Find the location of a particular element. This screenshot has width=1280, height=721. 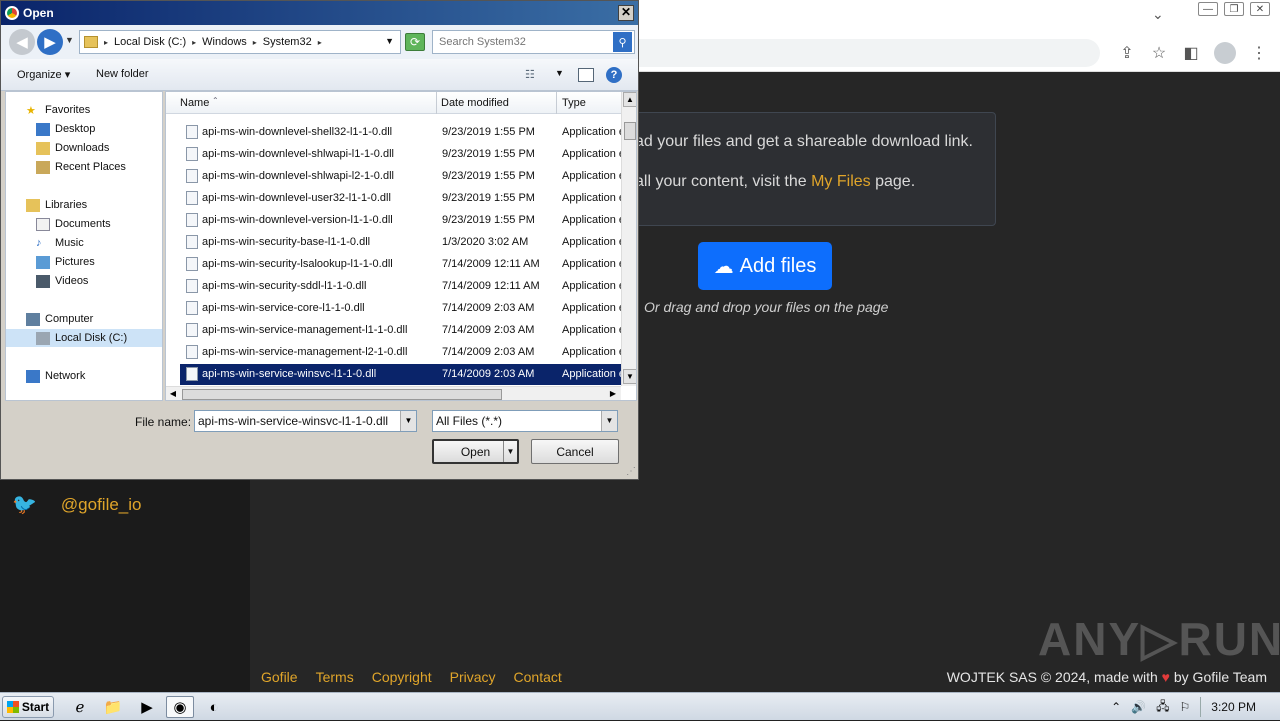

address-dropdown-icon: ▼ is located at coordinates (389, 41).